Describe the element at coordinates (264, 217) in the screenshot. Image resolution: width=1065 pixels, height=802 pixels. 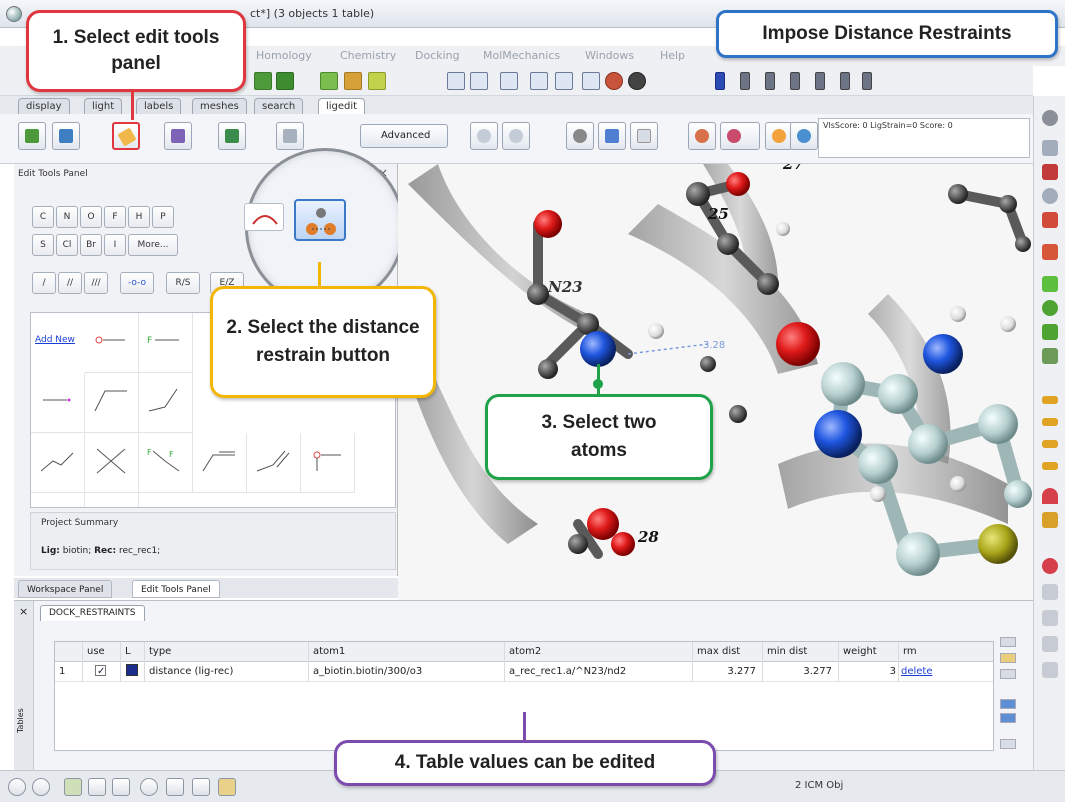
I see `rotate-tool-button` at that location.